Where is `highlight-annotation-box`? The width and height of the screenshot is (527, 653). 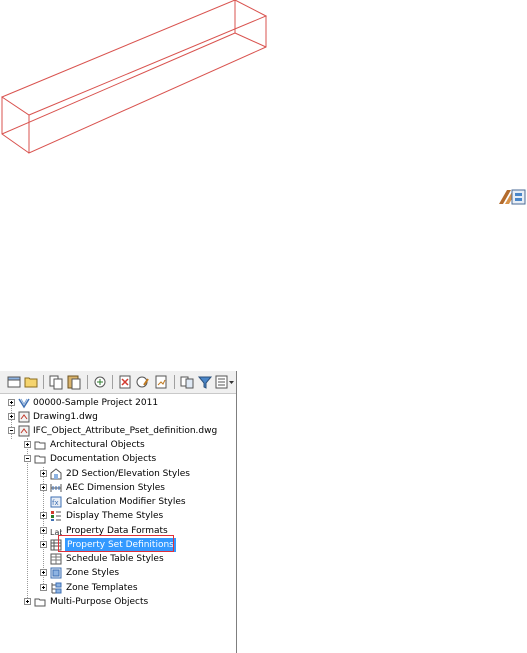 highlight-annotation-box is located at coordinates (116, 543).